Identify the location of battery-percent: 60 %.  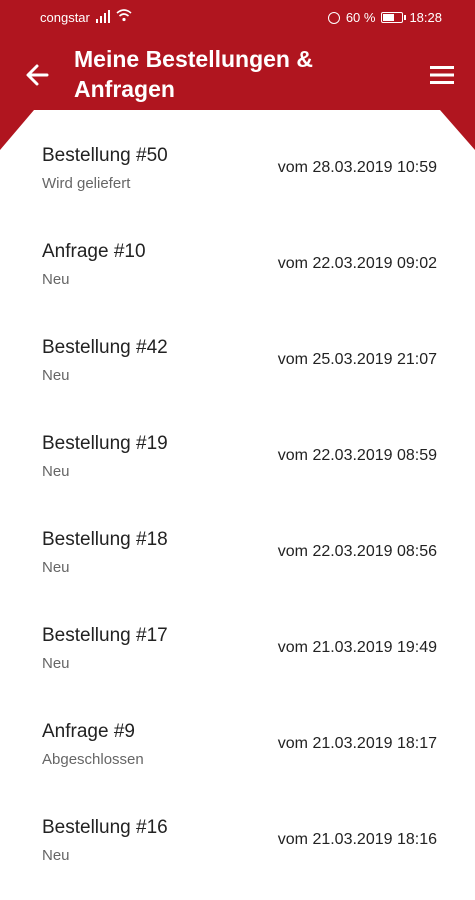
(360, 17).